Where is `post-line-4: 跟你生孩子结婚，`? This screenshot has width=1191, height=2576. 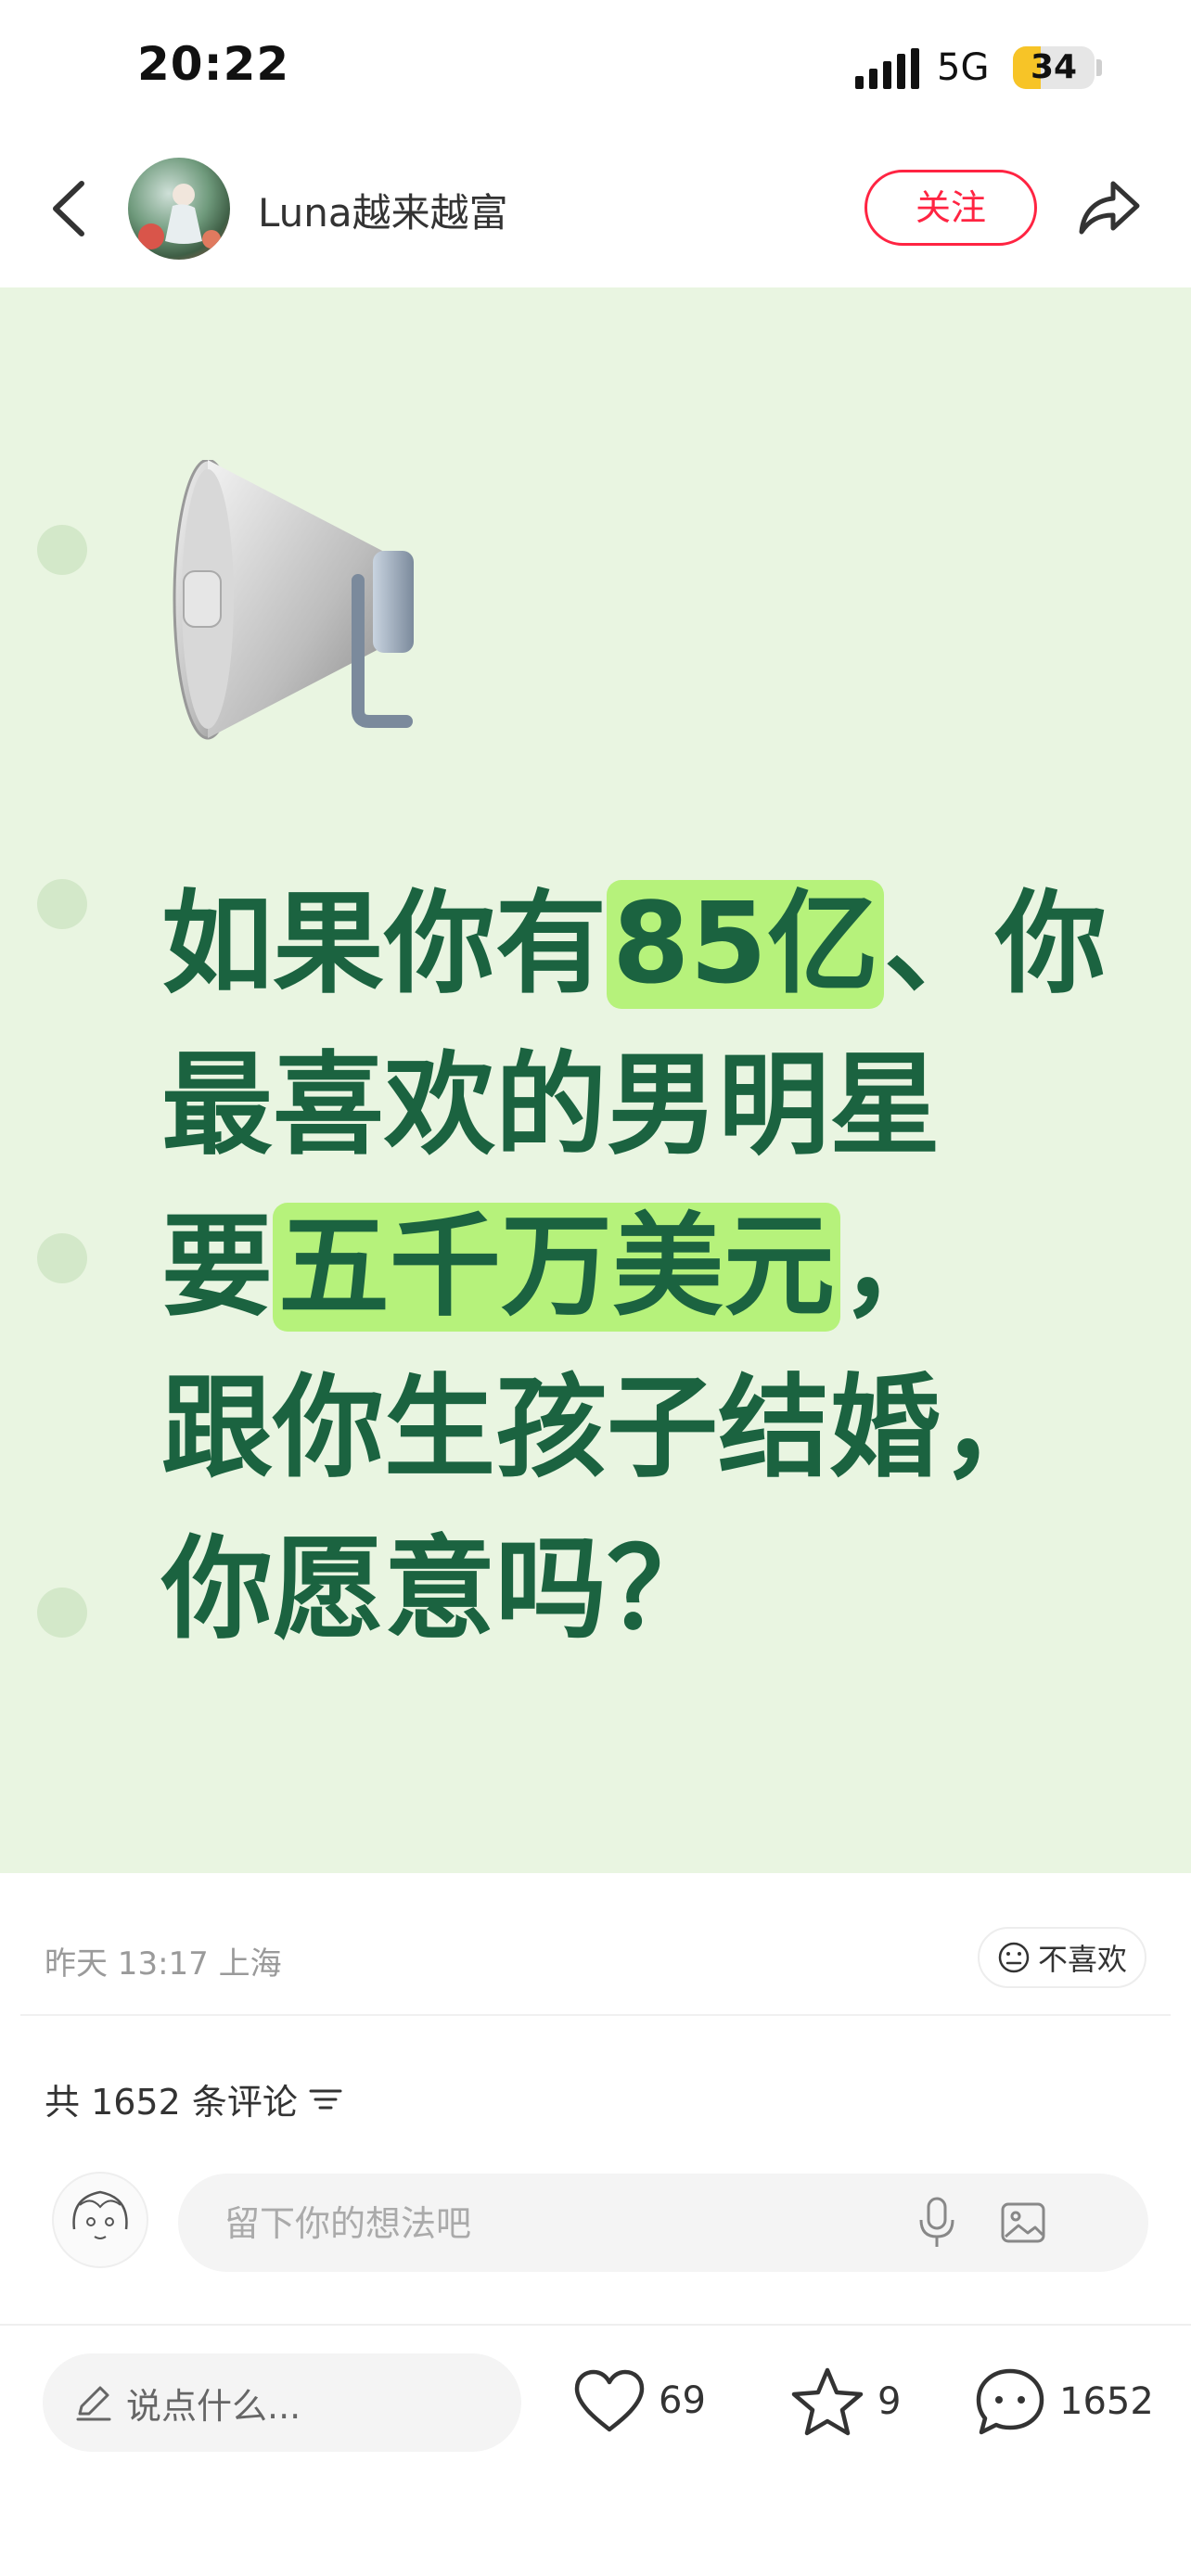 post-line-4: 跟你生孩子结婚， is located at coordinates (606, 1428).